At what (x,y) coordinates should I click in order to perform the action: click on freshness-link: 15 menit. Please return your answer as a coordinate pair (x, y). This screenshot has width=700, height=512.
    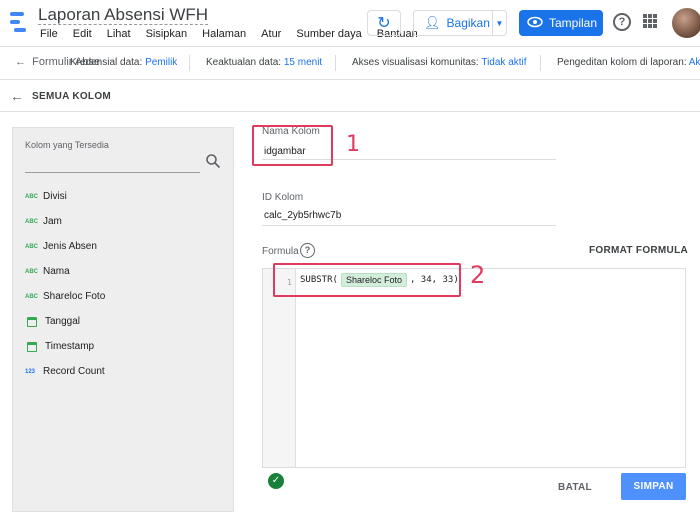
    Looking at the image, I should click on (303, 62).